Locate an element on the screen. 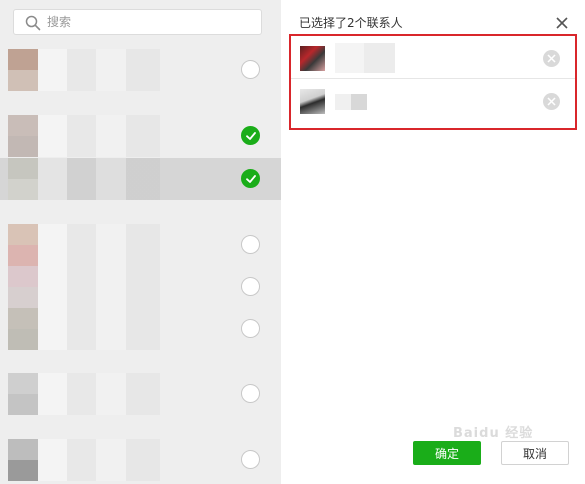 The image size is (585, 484). selected-count-title: 已选择了2个联系人 is located at coordinates (351, 23).